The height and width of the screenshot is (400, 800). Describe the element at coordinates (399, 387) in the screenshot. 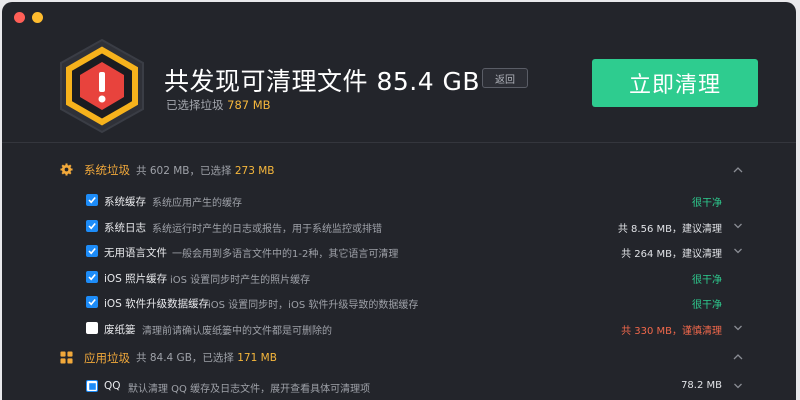

I see `list-item-qq: QQ 默认清理 QQ 缓存及日志文件，展开查看具体可清理项 78.2 MB` at that location.